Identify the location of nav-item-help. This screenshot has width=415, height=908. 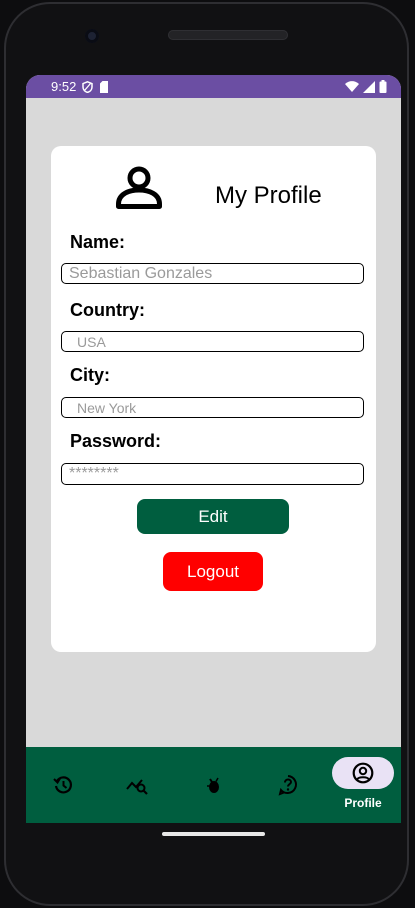
(288, 785).